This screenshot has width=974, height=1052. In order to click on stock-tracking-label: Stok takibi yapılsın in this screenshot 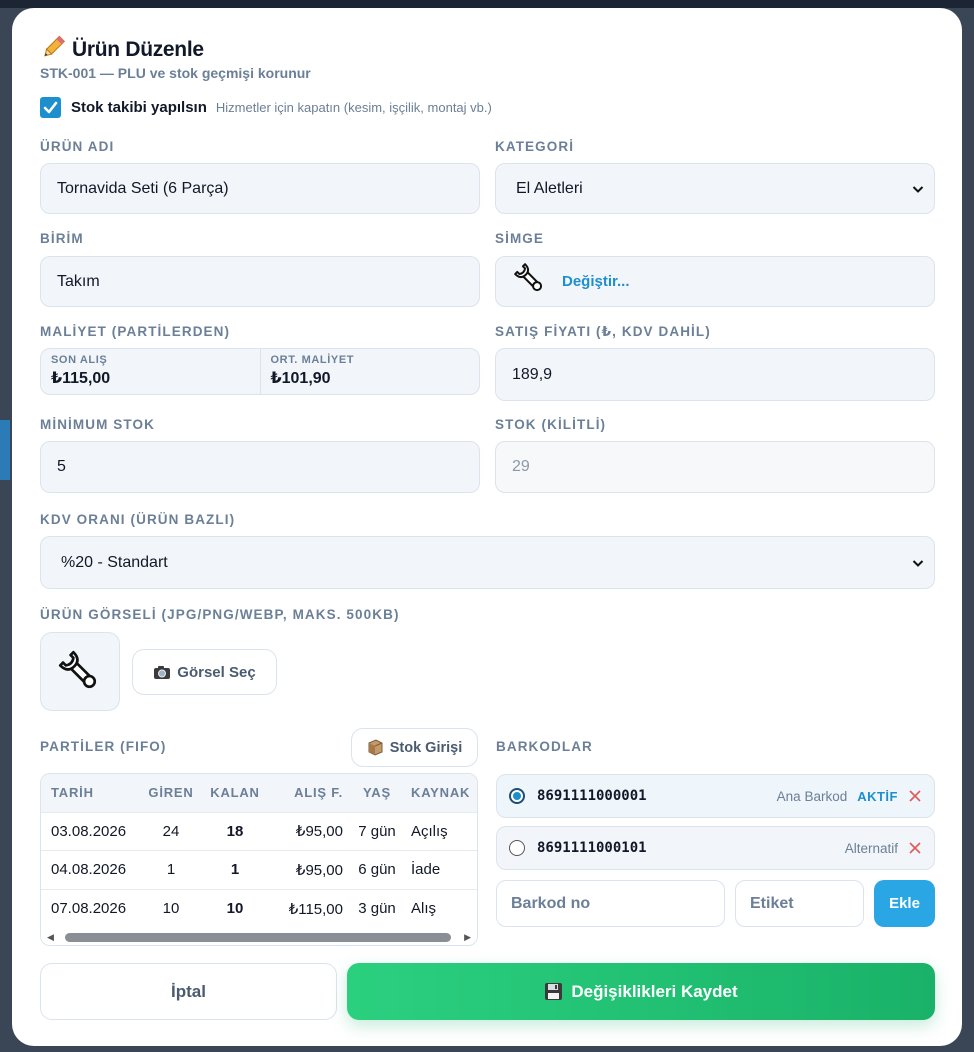, I will do `click(139, 107)`.